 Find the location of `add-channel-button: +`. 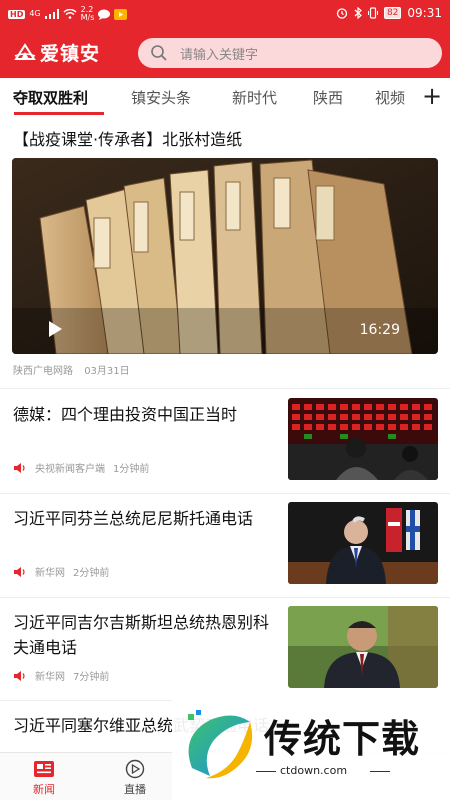

add-channel-button: + is located at coordinates (432, 96).